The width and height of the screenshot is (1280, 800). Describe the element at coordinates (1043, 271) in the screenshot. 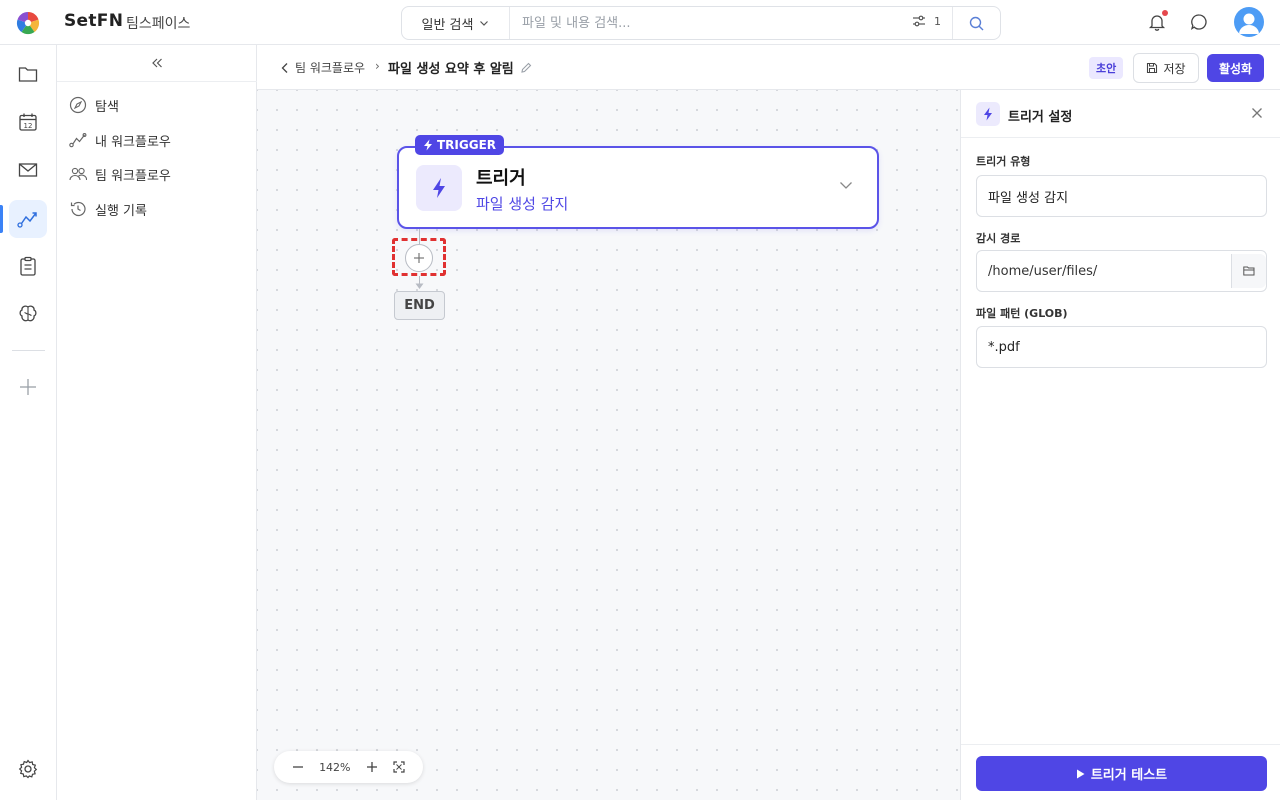

I see `watch-path-value: /home/user/files/` at that location.